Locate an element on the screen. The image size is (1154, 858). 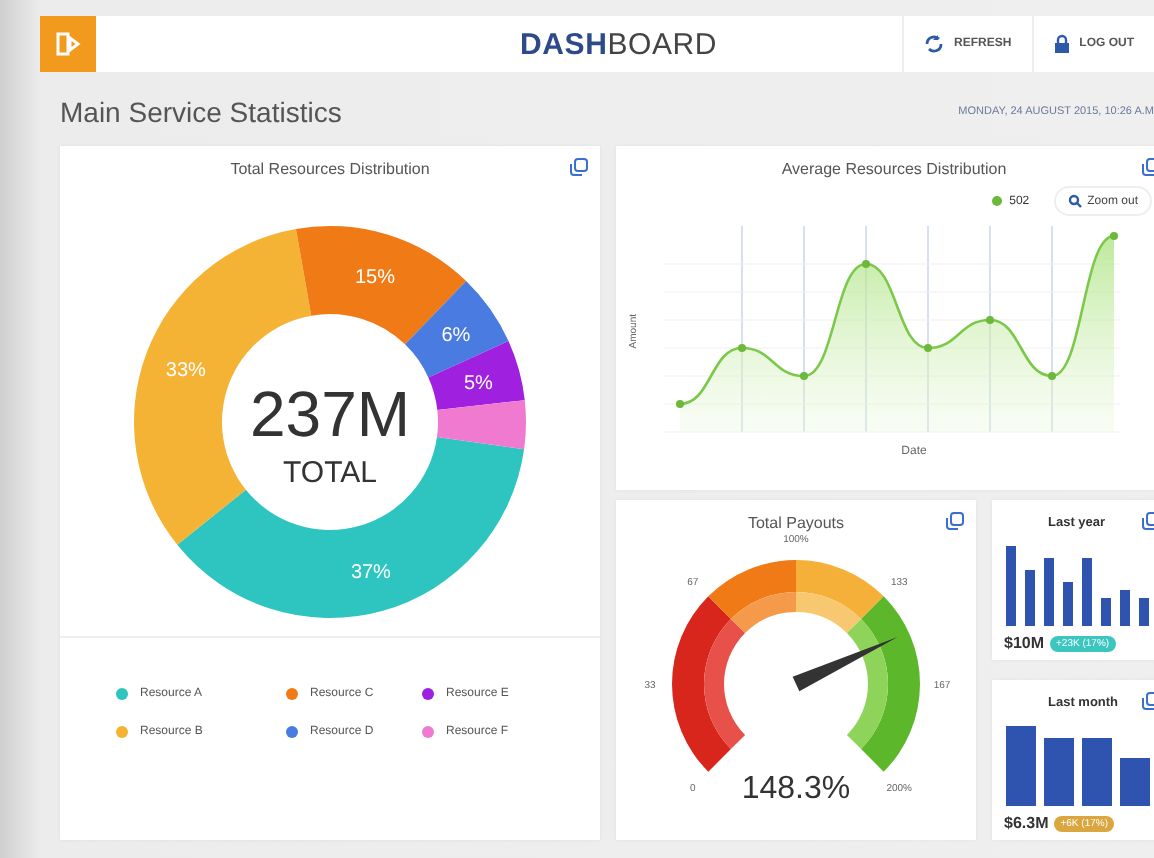
dashboard-title: DASHBOARD is located at coordinates (619, 44).